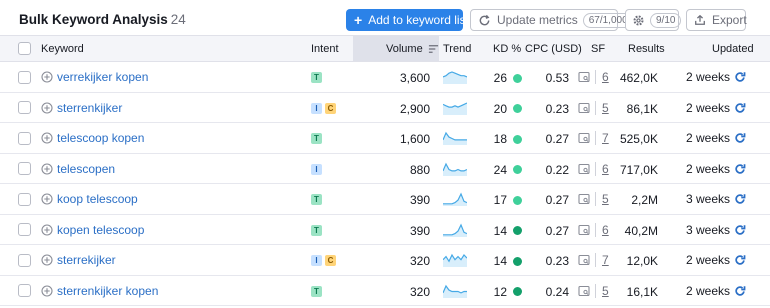  What do you see at coordinates (557, 78) in the screenshot?
I see `cpc-value: 0.53` at bounding box center [557, 78].